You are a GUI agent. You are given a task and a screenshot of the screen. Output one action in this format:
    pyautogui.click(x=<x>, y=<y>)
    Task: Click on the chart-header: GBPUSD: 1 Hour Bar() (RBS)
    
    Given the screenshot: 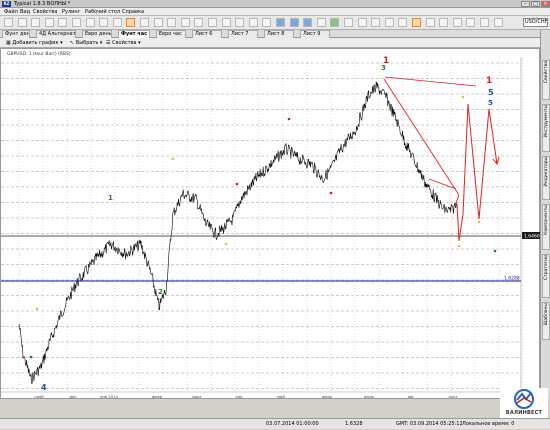 What is the action you would take?
    pyautogui.click(x=39, y=54)
    